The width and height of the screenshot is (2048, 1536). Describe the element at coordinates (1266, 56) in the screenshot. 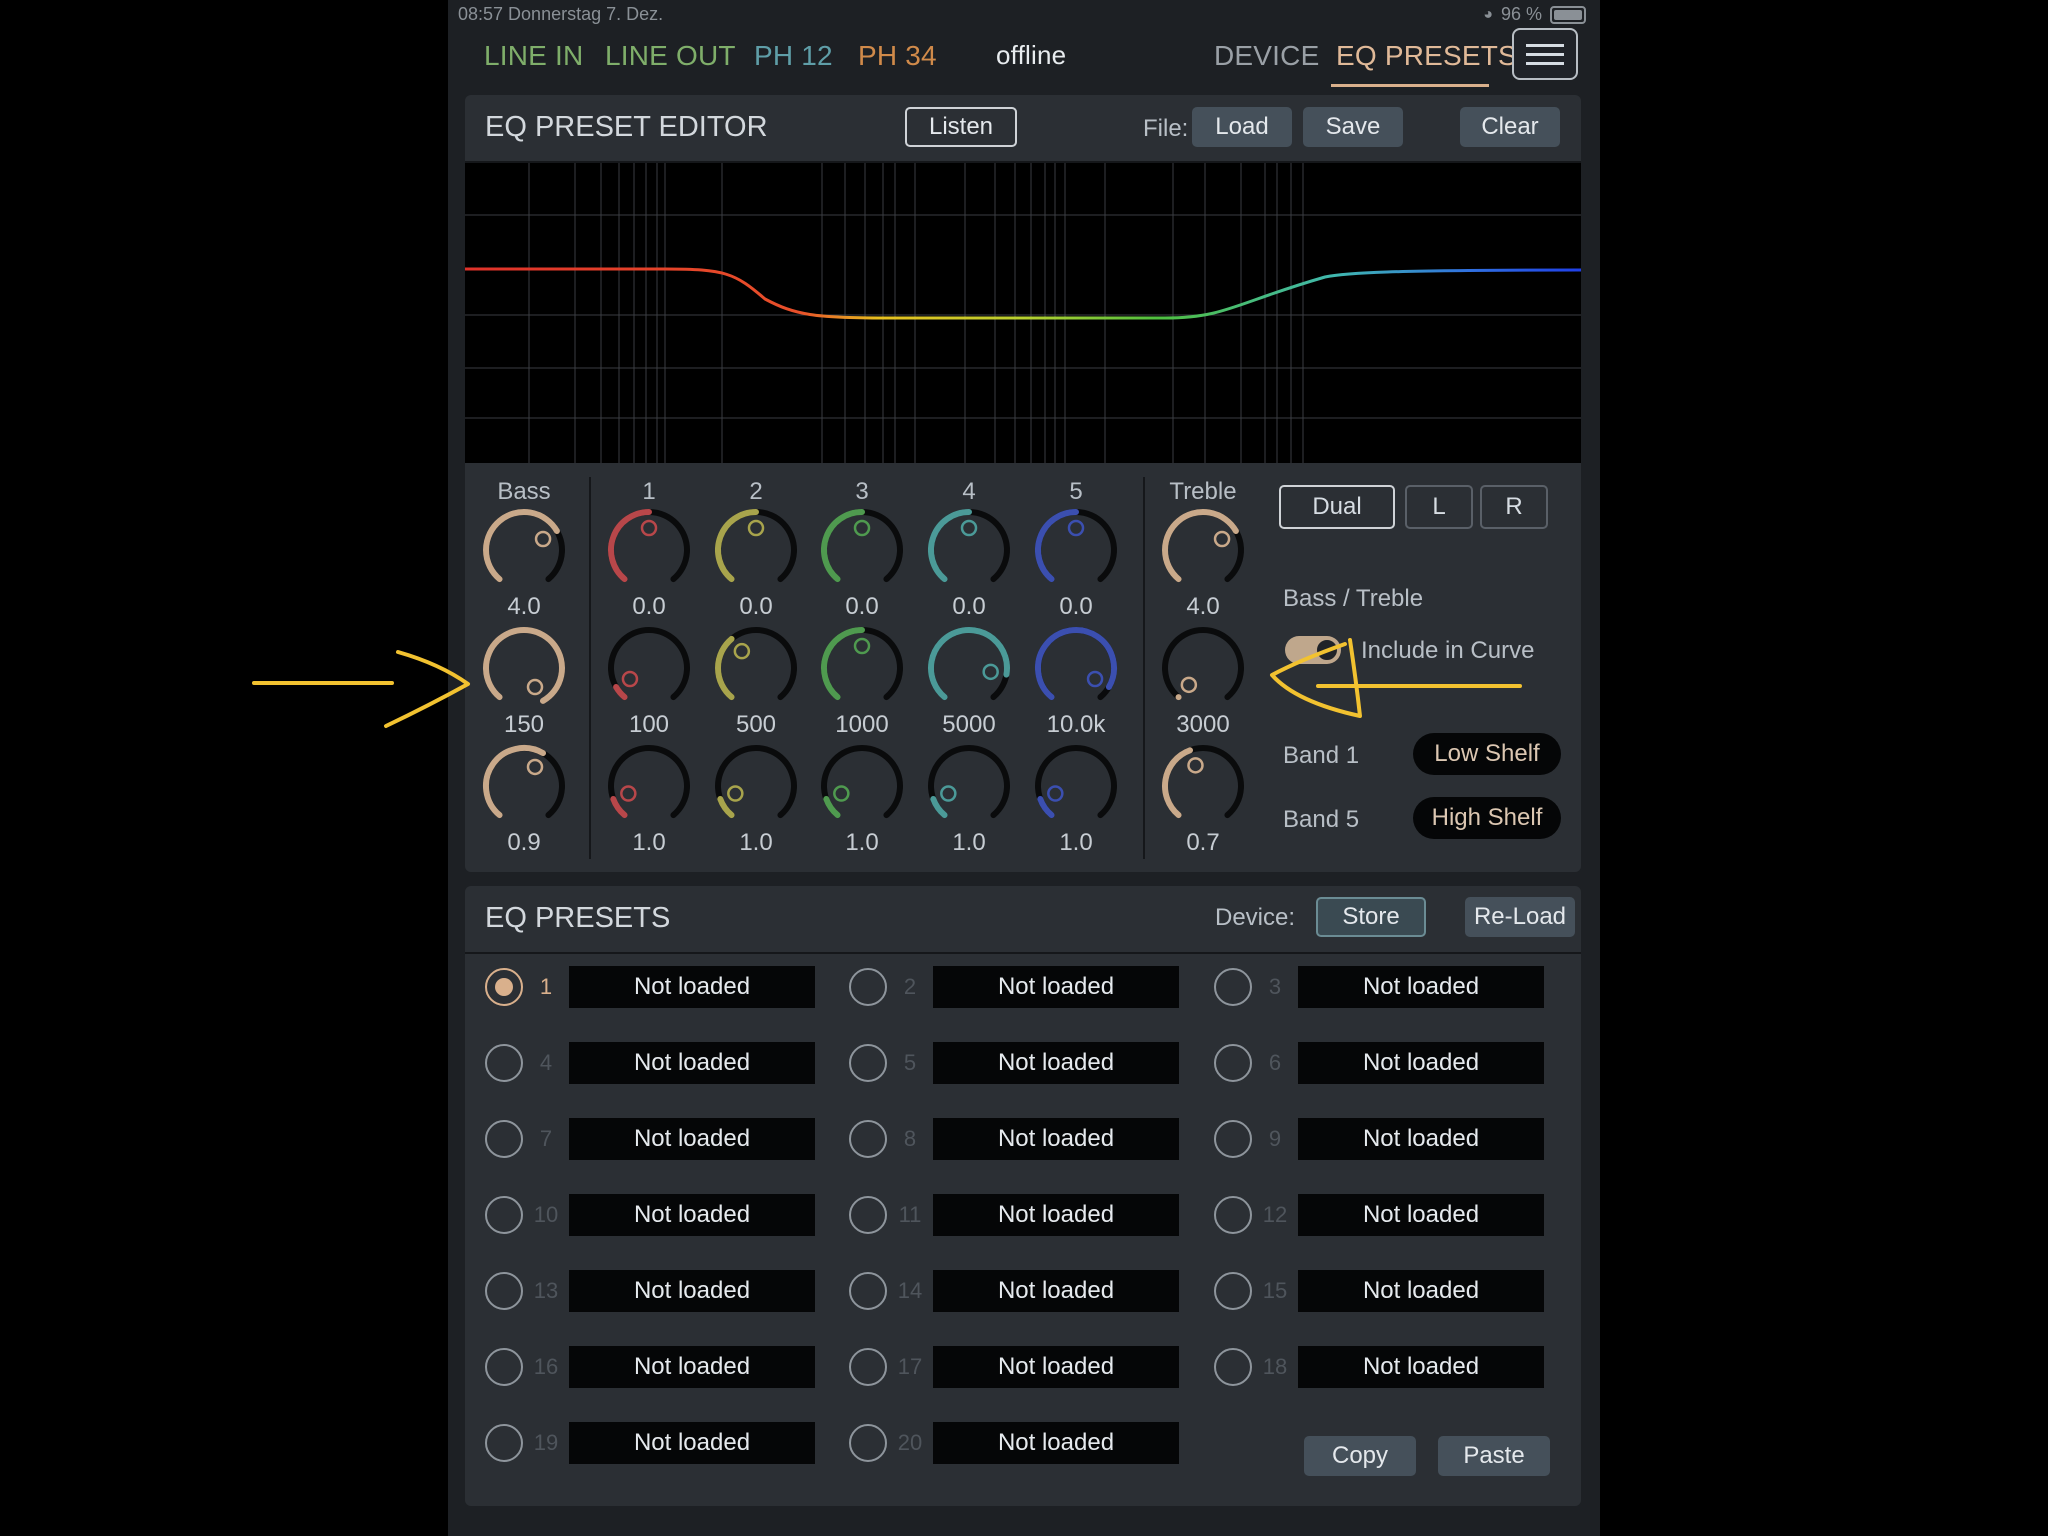

I see `tab-device: DEVICE` at that location.